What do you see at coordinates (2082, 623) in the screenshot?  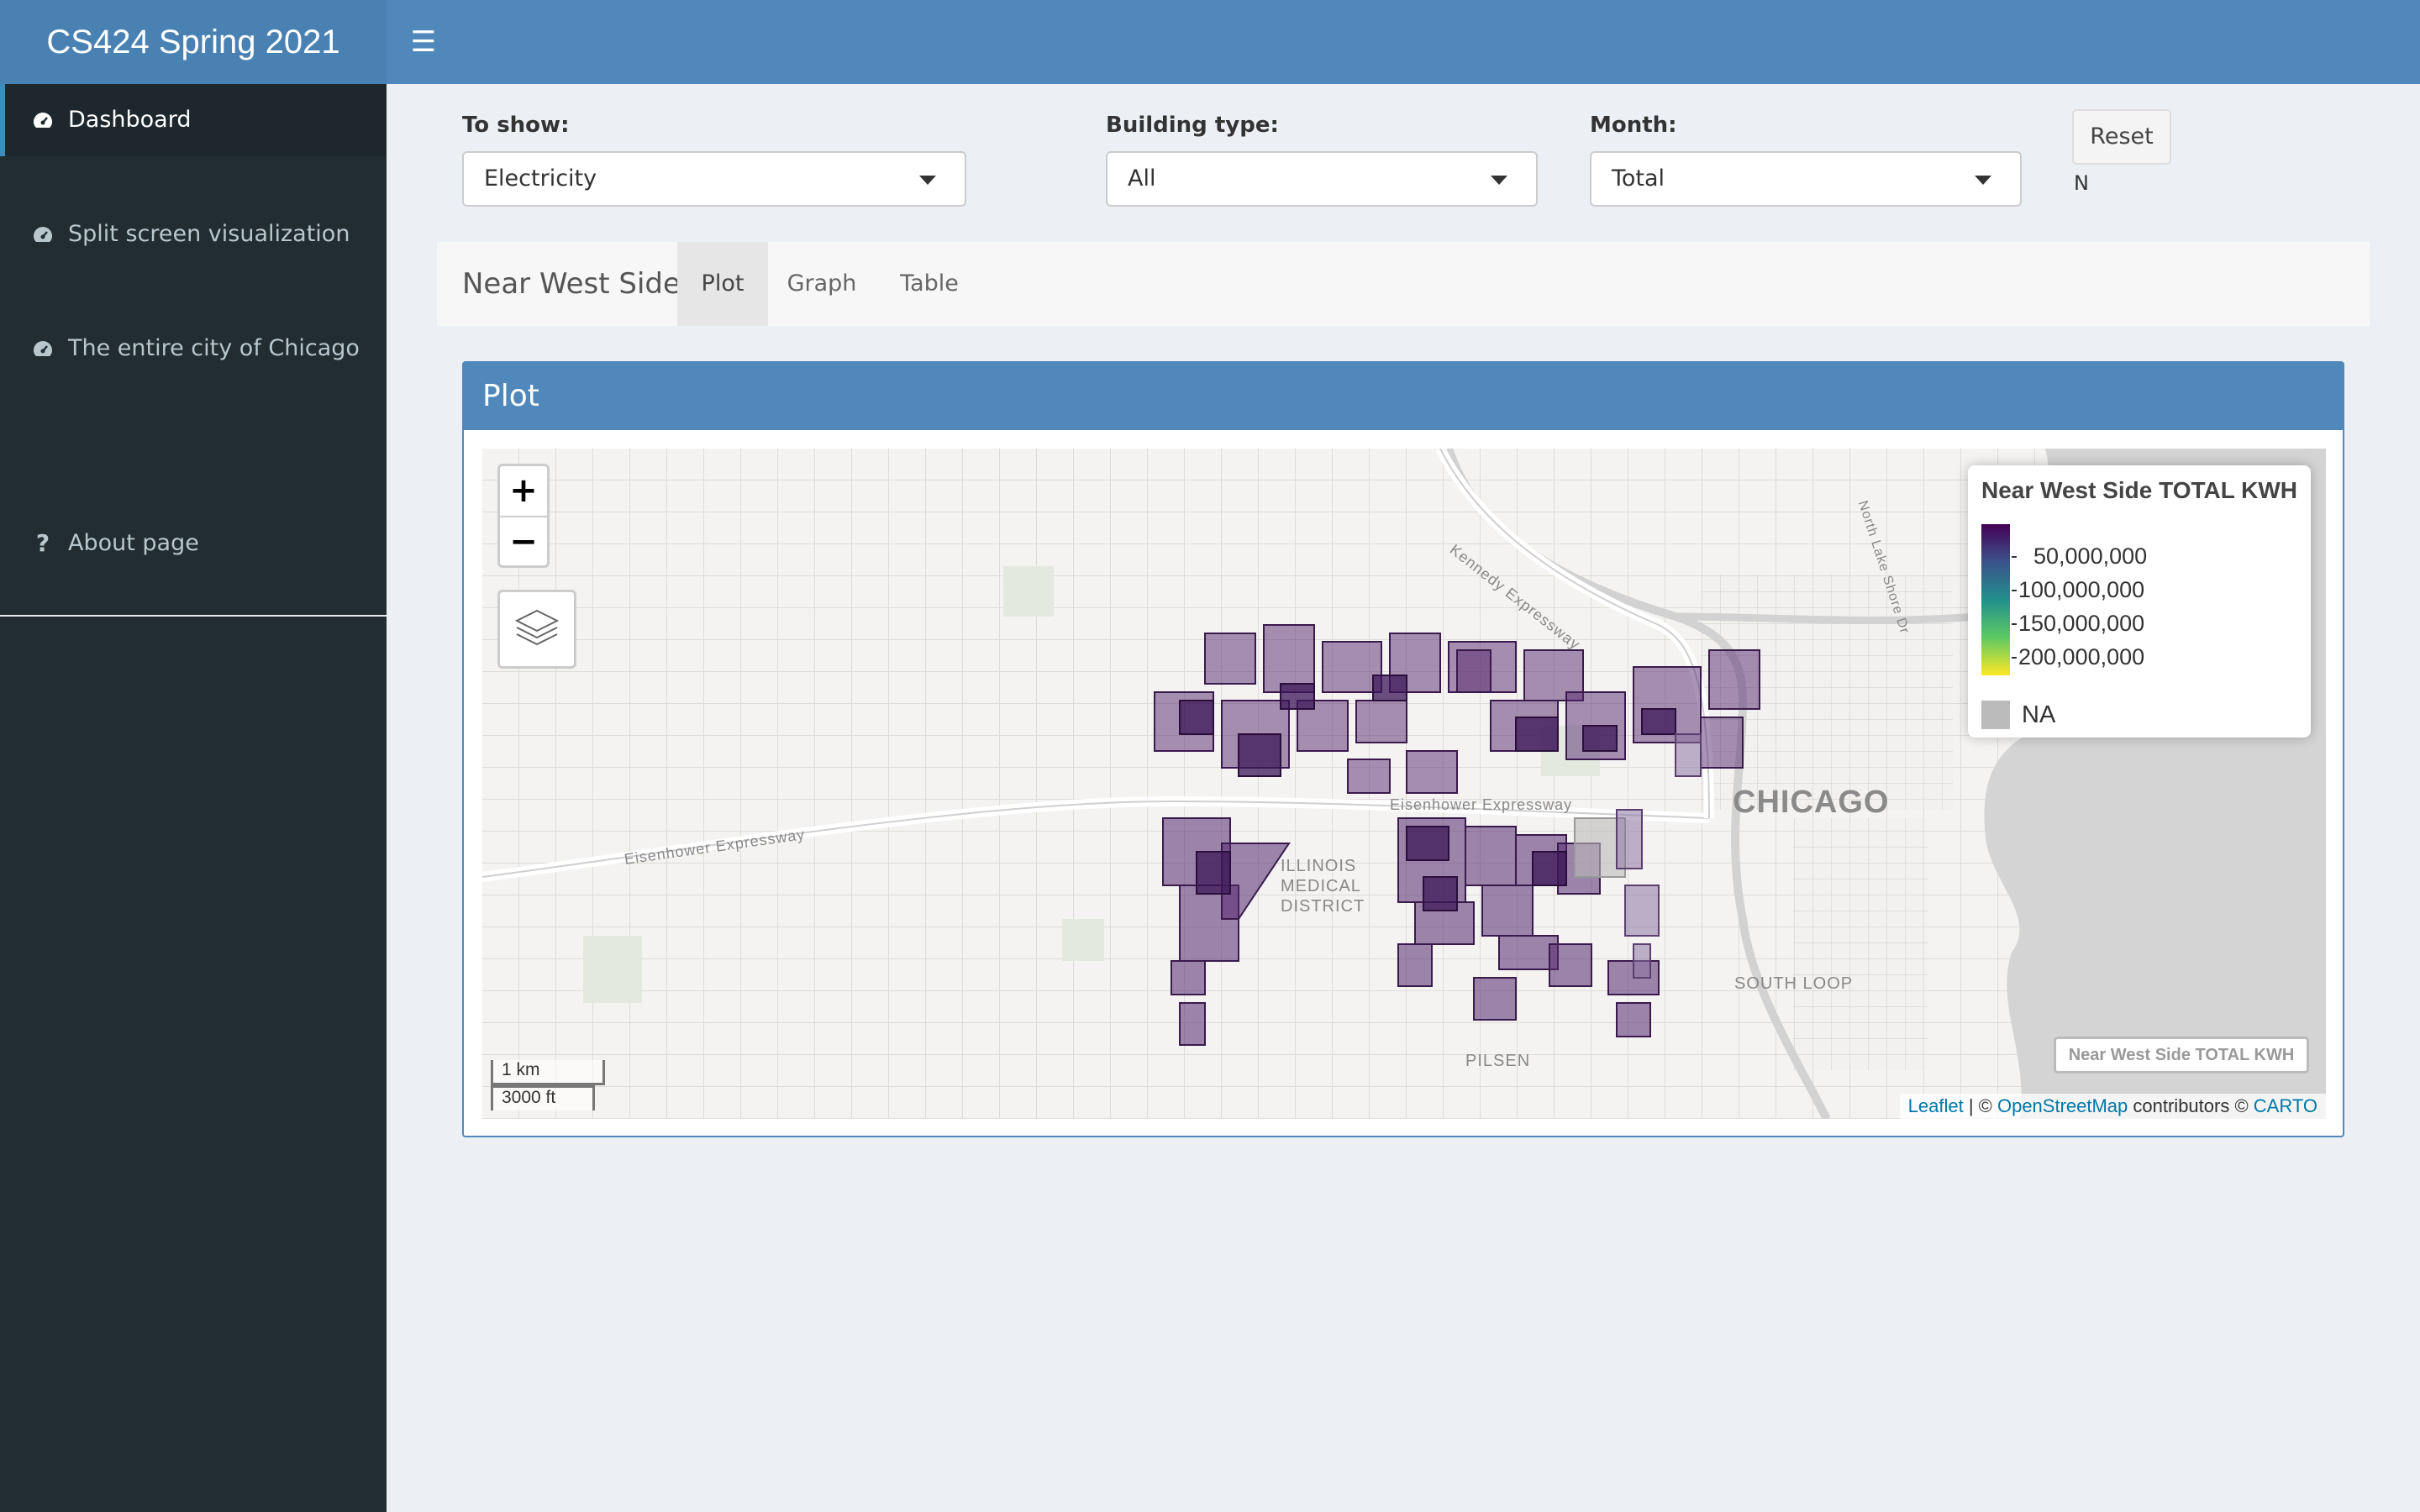 I see `legend-value: 150,000,000` at bounding box center [2082, 623].